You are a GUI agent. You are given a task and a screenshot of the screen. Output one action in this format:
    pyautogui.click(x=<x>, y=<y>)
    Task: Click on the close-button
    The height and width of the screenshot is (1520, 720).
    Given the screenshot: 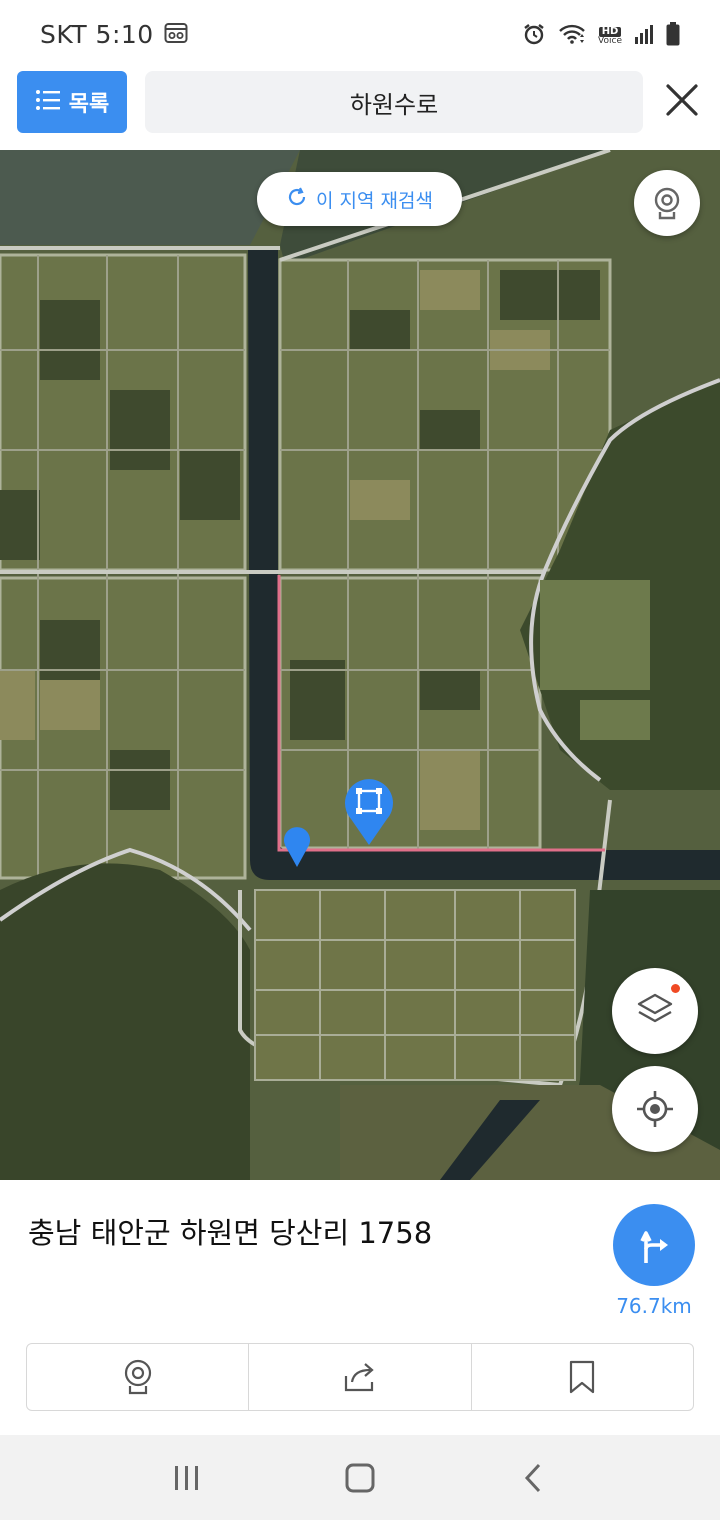 What is the action you would take?
    pyautogui.click(x=682, y=100)
    